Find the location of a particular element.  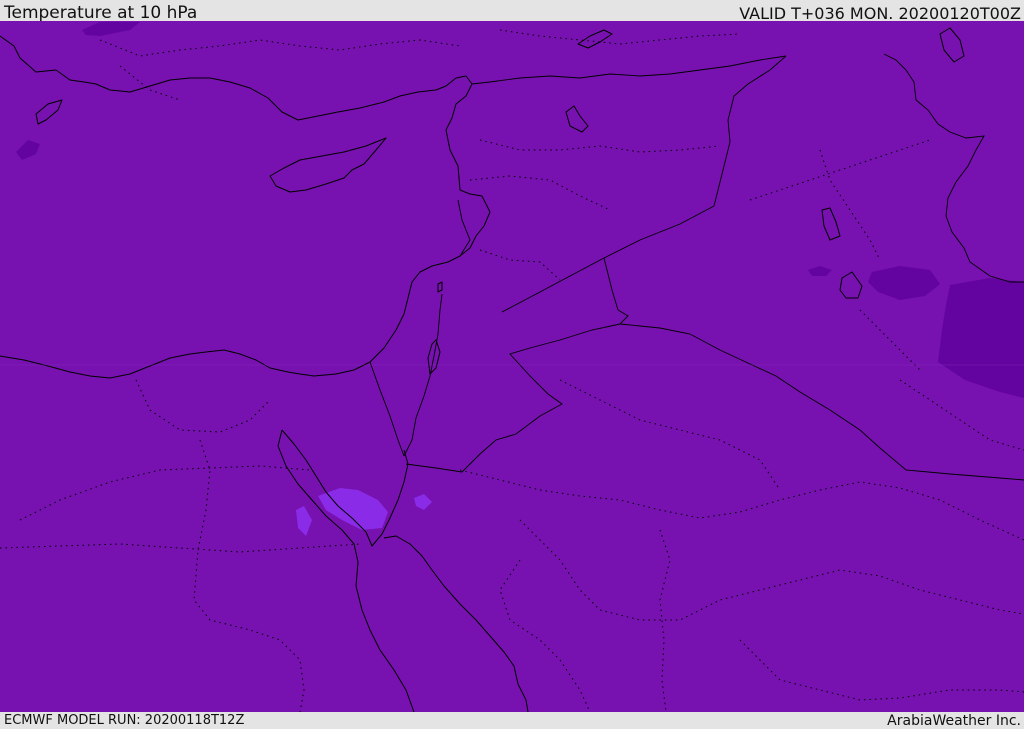

credit-text: ArabiaWeather Inc. is located at coordinates (954, 721).